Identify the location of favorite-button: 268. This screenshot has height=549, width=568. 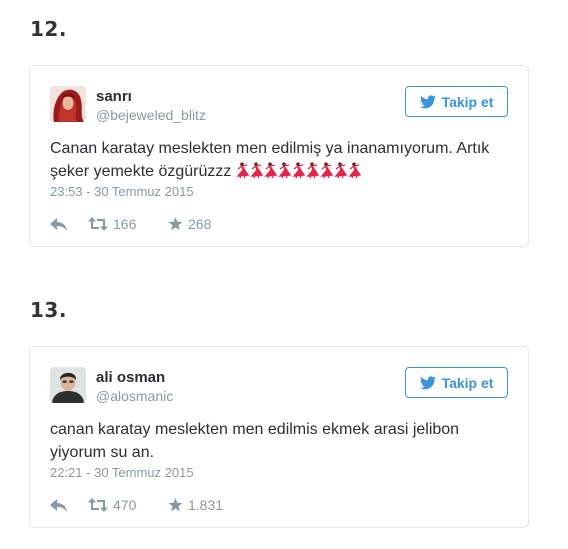
(189, 224).